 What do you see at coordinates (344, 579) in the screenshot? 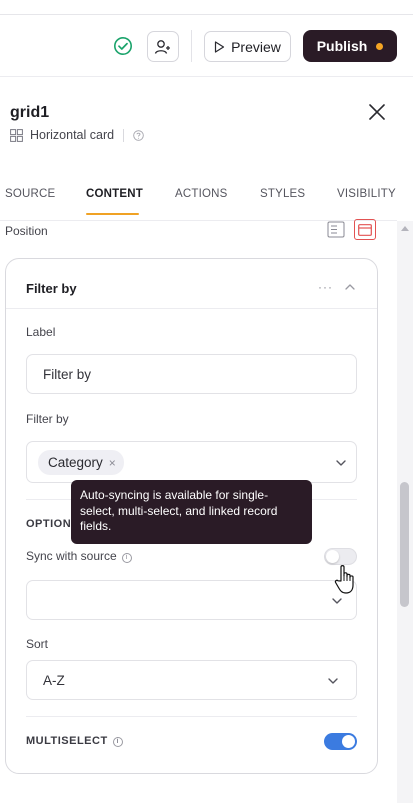
I see `hand-cursor-icon` at bounding box center [344, 579].